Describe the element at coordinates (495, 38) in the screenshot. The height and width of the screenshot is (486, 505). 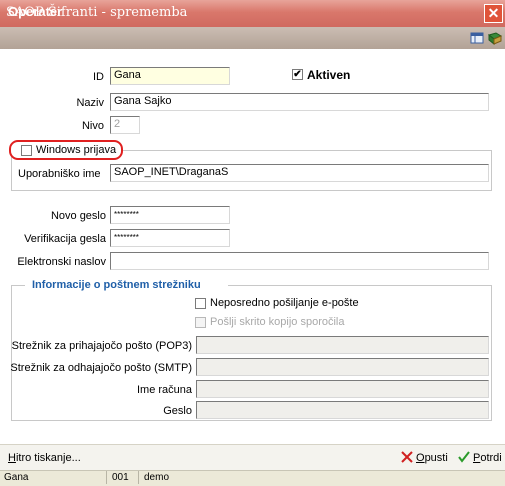
I see `book-export-icon` at that location.